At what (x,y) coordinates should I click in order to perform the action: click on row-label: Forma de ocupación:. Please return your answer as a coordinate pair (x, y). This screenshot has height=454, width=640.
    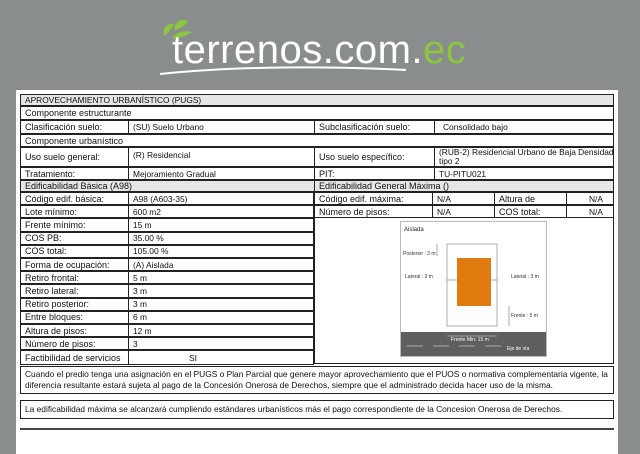
    Looking at the image, I should click on (75, 265).